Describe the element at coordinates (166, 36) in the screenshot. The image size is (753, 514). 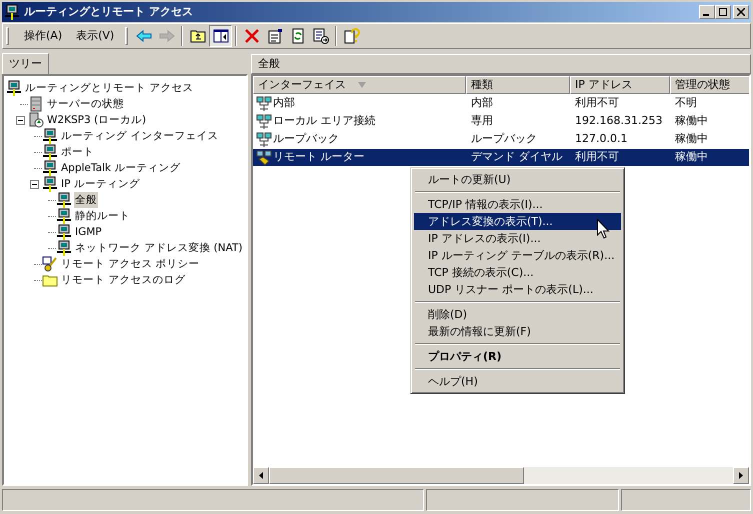
I see `forward-arrow-icon` at that location.